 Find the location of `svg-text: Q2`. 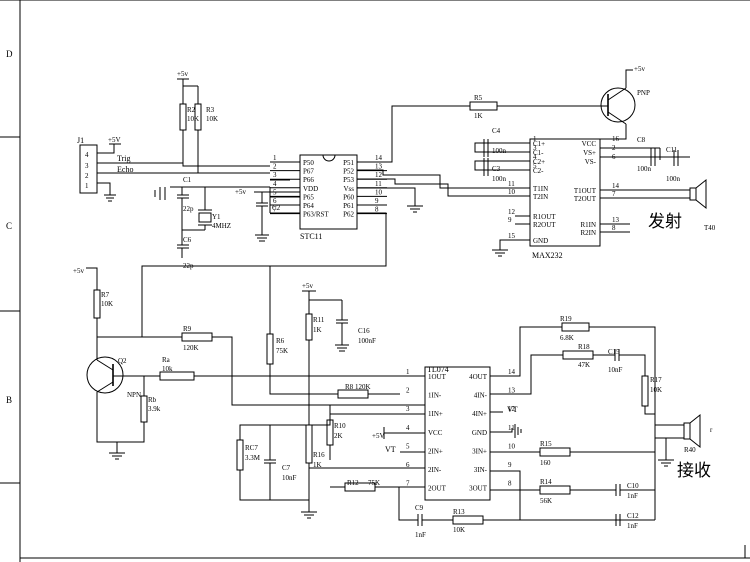

svg-text: Q2 is located at coordinates (122, 361).